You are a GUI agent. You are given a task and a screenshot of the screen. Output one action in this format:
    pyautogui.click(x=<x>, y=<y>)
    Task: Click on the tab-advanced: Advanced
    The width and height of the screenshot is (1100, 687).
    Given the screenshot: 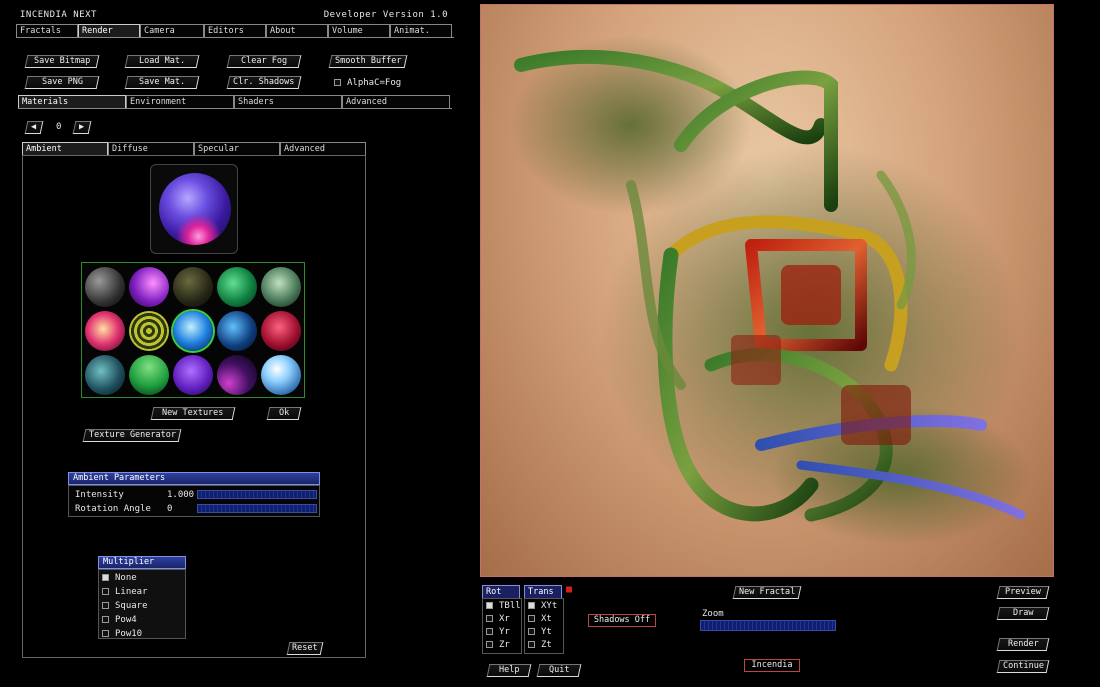 What is the action you would take?
    pyautogui.click(x=396, y=101)
    